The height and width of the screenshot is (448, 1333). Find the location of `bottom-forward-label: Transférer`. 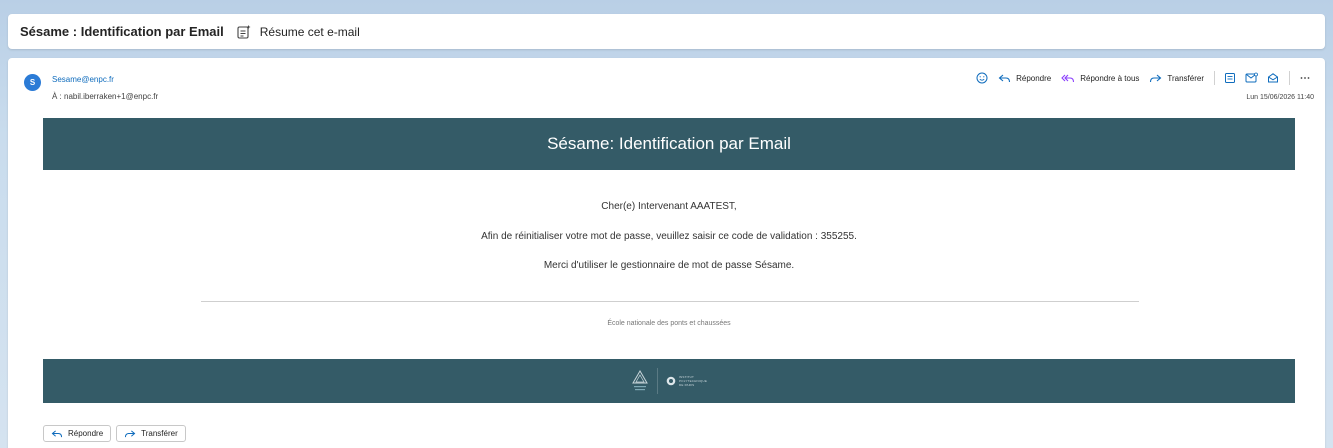

bottom-forward-label: Transférer is located at coordinates (159, 433).